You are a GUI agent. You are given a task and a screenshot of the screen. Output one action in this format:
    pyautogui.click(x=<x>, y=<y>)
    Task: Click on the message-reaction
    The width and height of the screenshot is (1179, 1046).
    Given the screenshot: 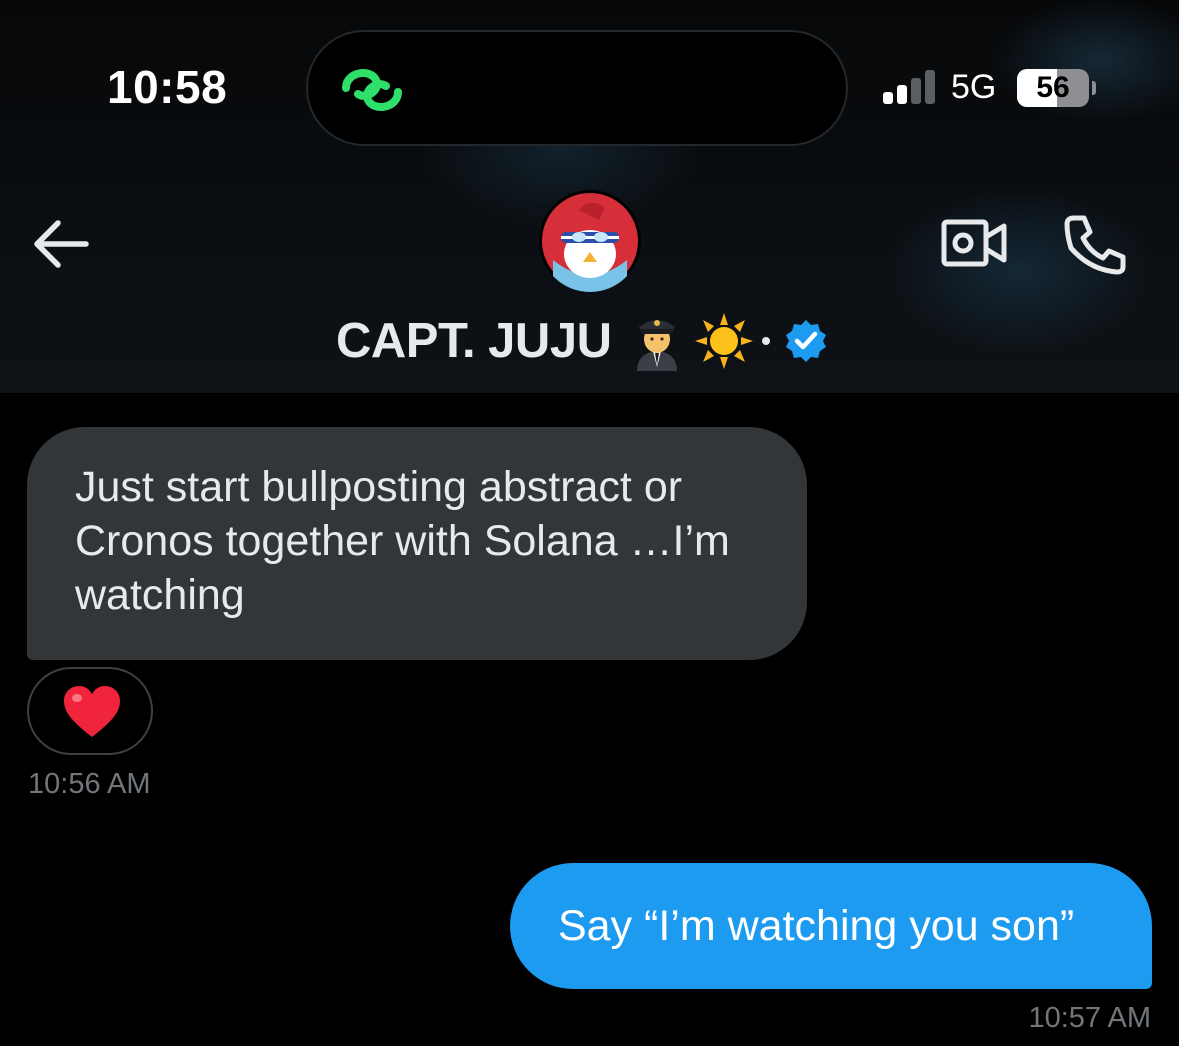 What is the action you would take?
    pyautogui.click(x=90, y=711)
    